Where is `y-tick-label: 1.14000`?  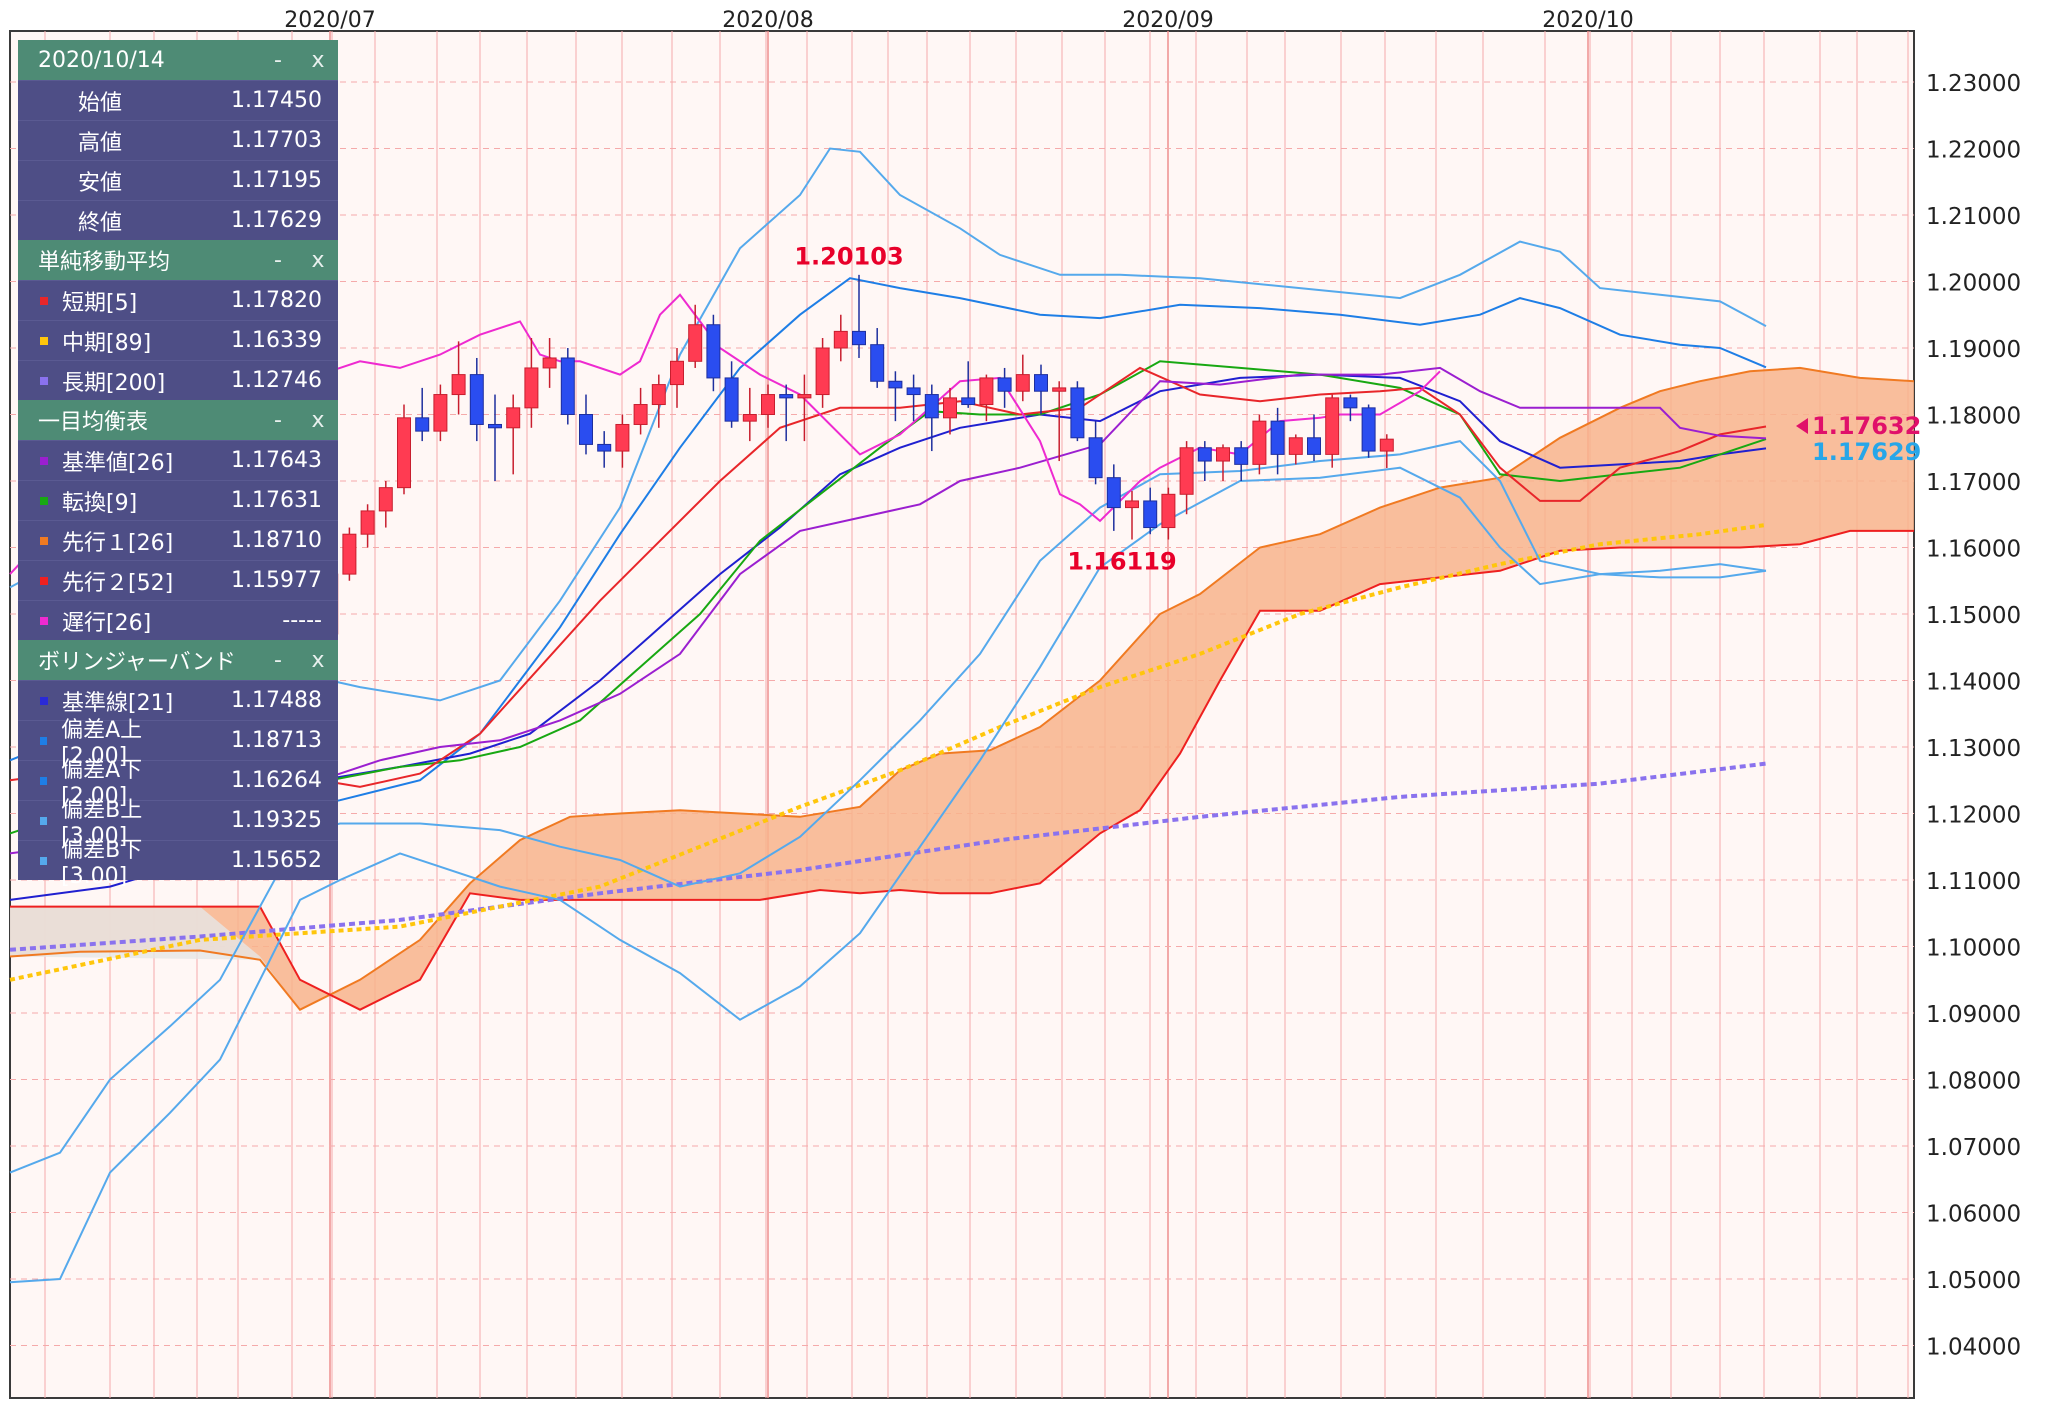
y-tick-label: 1.14000 is located at coordinates (1973, 683).